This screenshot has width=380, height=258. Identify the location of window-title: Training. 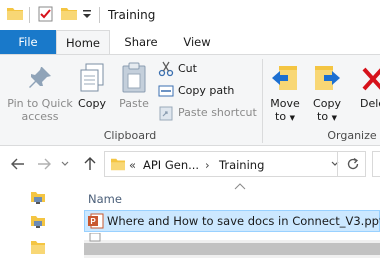
(132, 15).